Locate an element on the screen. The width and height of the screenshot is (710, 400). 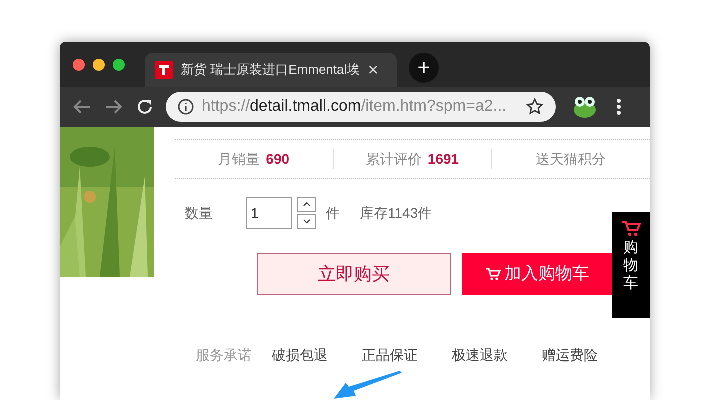
decrease-button is located at coordinates (306, 221).